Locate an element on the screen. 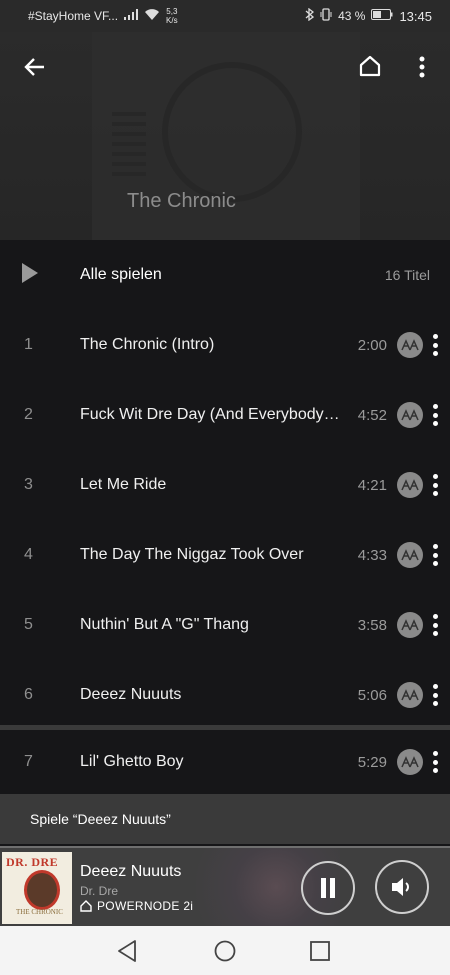 The height and width of the screenshot is (975, 450). track-title: Lil' Ghetto Boy is located at coordinates (132, 761).